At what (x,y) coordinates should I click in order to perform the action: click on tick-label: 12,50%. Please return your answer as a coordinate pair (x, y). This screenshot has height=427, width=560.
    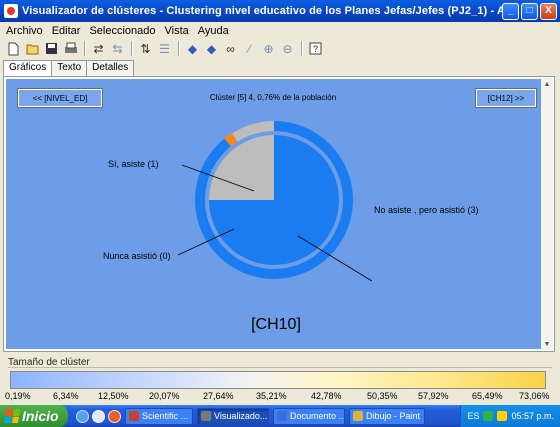
    Looking at the image, I should click on (113, 396).